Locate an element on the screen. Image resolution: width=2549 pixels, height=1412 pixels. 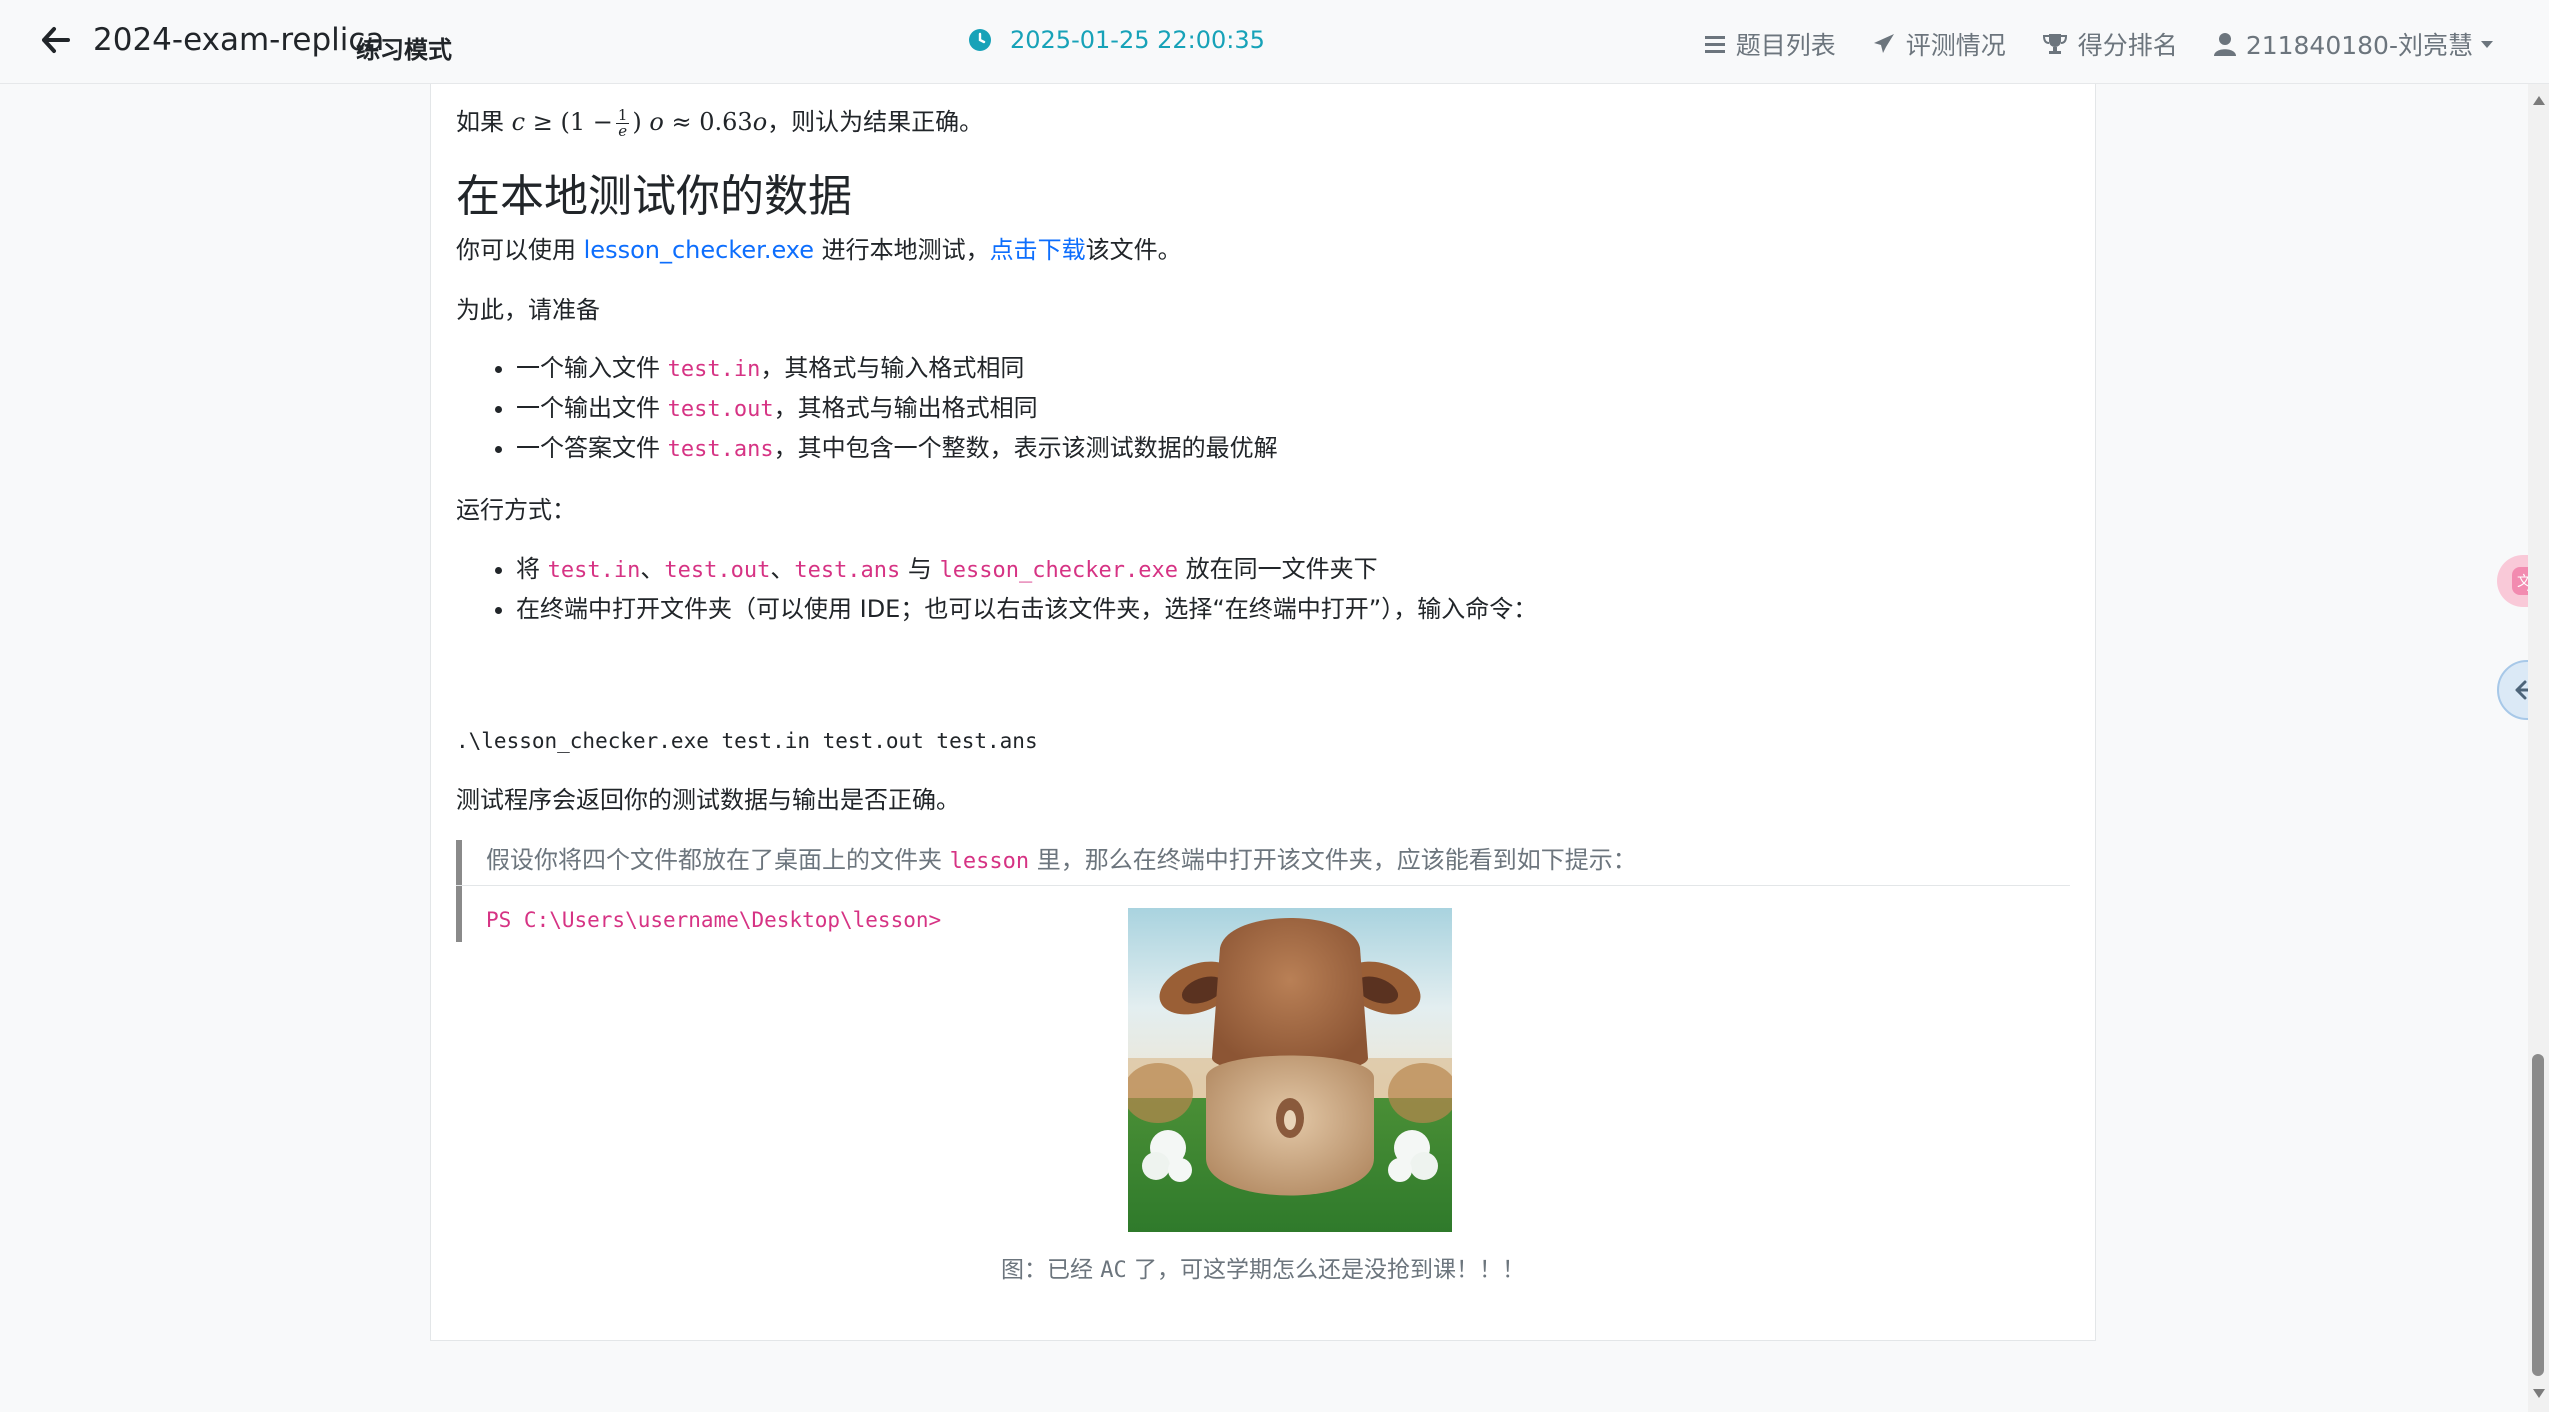
formula: c ≥ (1 −1 e) o ≈ 0.63o is located at coordinates (639, 124).